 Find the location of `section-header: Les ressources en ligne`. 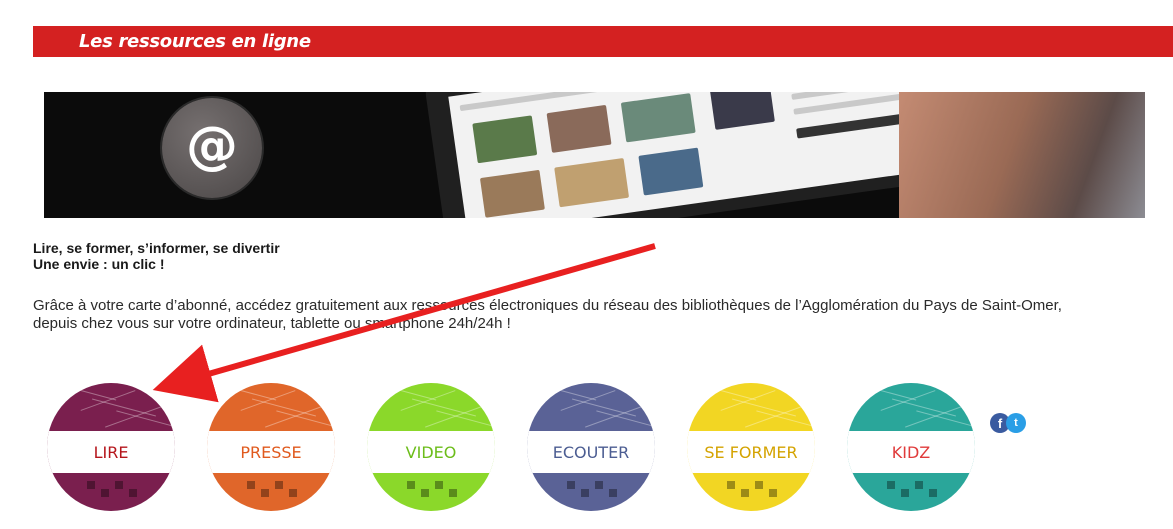

section-header: Les ressources en ligne is located at coordinates (603, 41).